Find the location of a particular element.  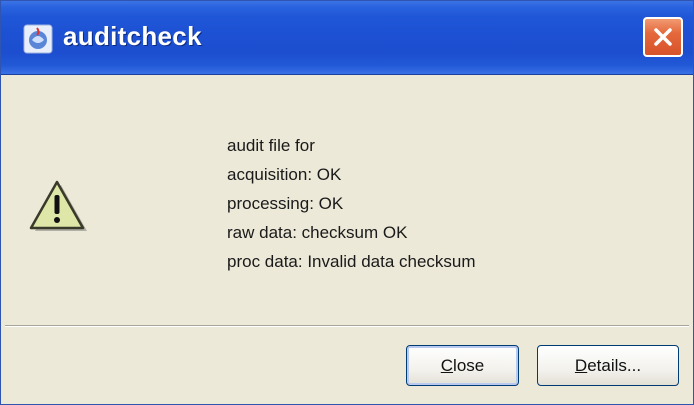

warning-icon is located at coordinates (58, 205).